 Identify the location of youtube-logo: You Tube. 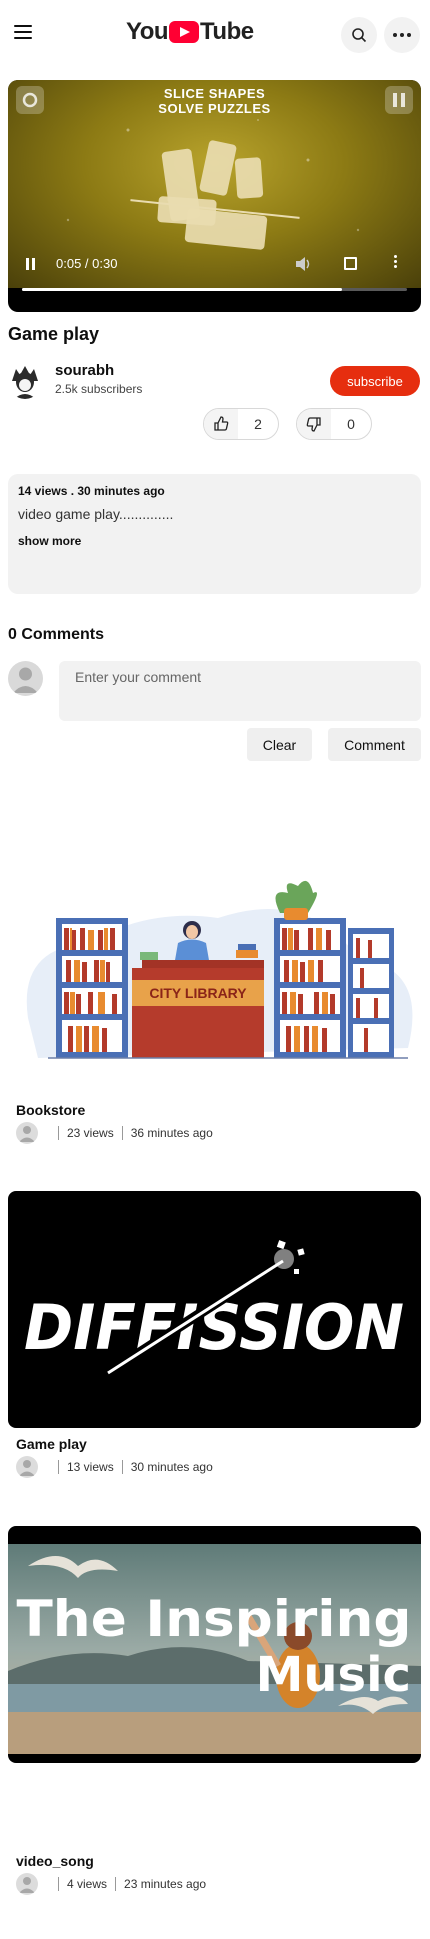
(190, 32).